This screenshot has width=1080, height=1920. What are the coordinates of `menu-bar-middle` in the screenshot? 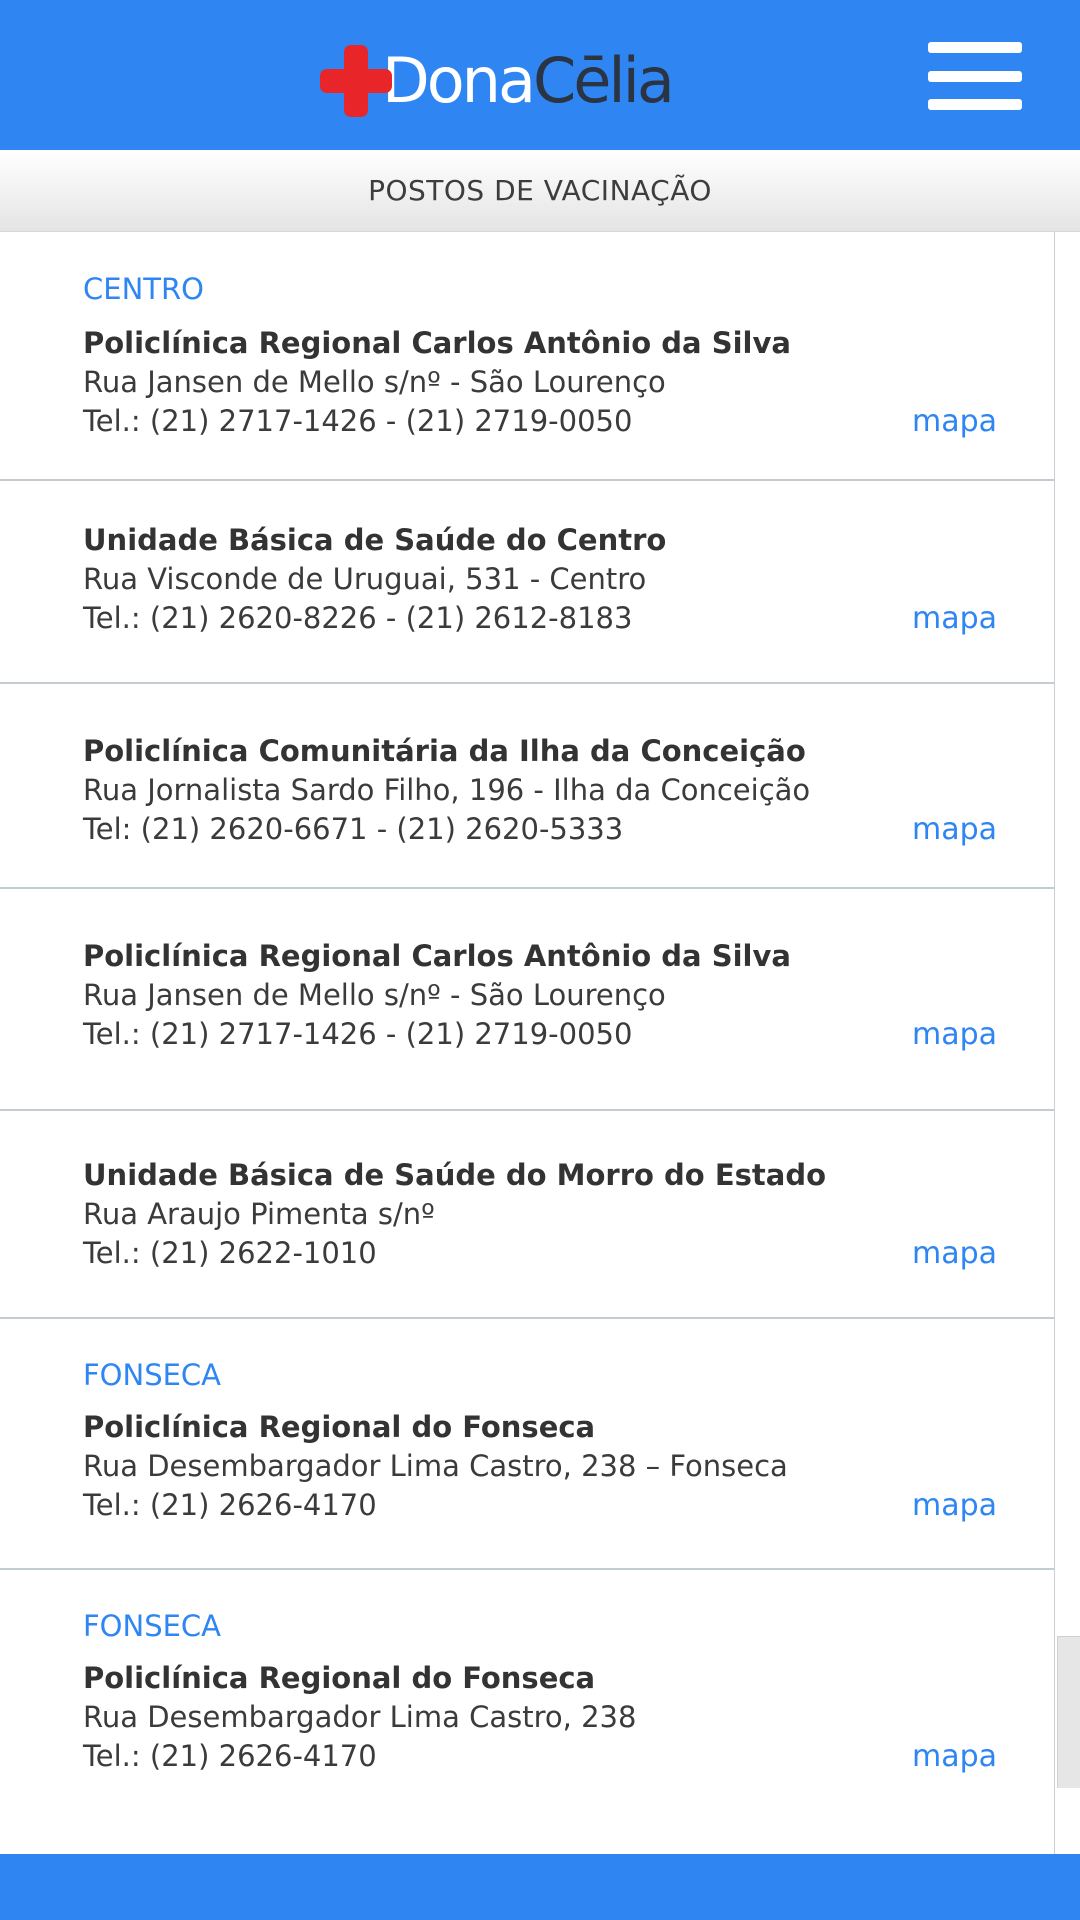 It's located at (975, 76).